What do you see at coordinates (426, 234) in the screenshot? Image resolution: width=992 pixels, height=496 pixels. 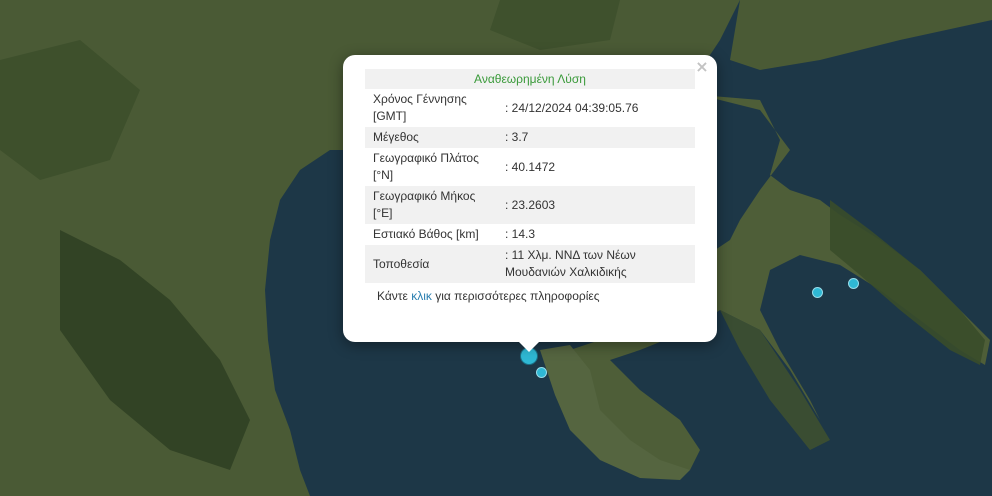 I see `row-label: Εστιακό Βάθος [km]` at bounding box center [426, 234].